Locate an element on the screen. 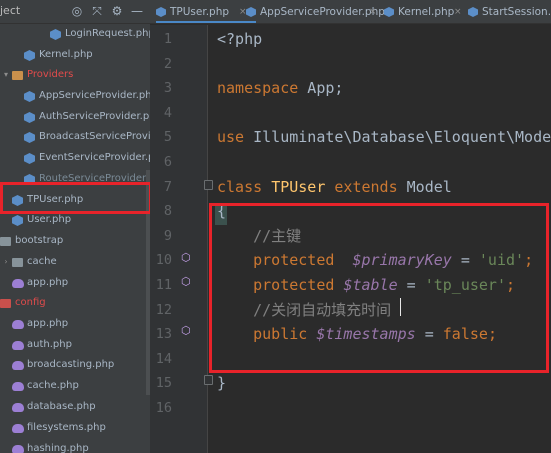 This screenshot has height=453, width=551. line-number: 7 is located at coordinates (167, 186).